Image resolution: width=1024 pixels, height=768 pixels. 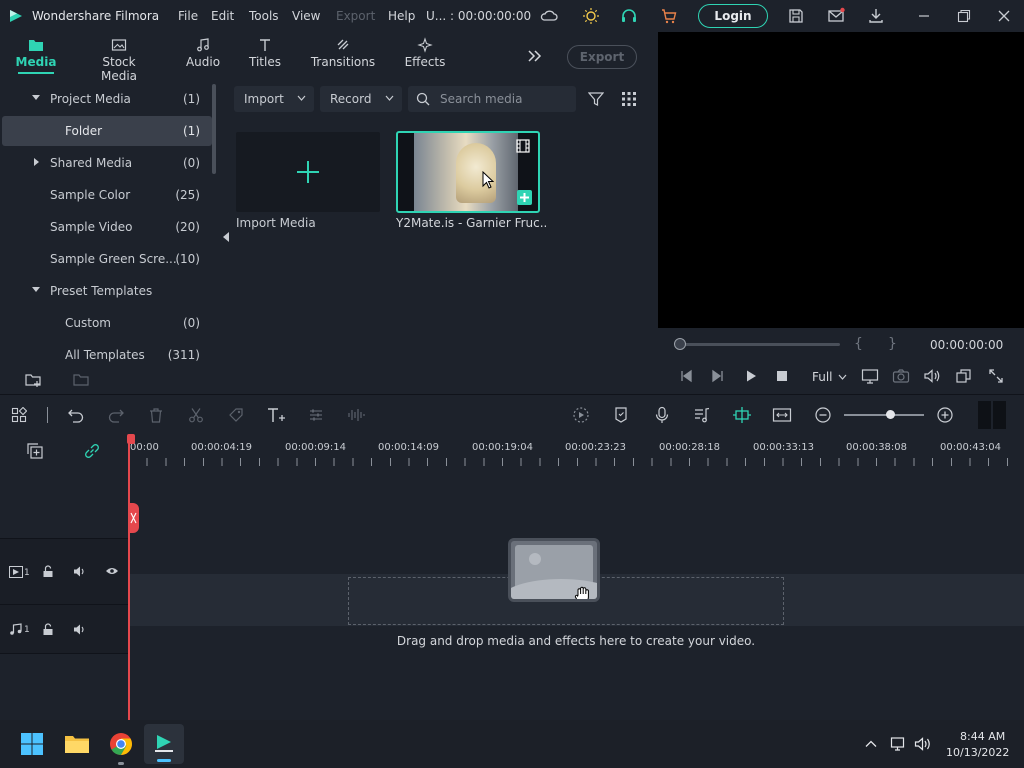 I want to click on zoom-slider, so click(x=884, y=415).